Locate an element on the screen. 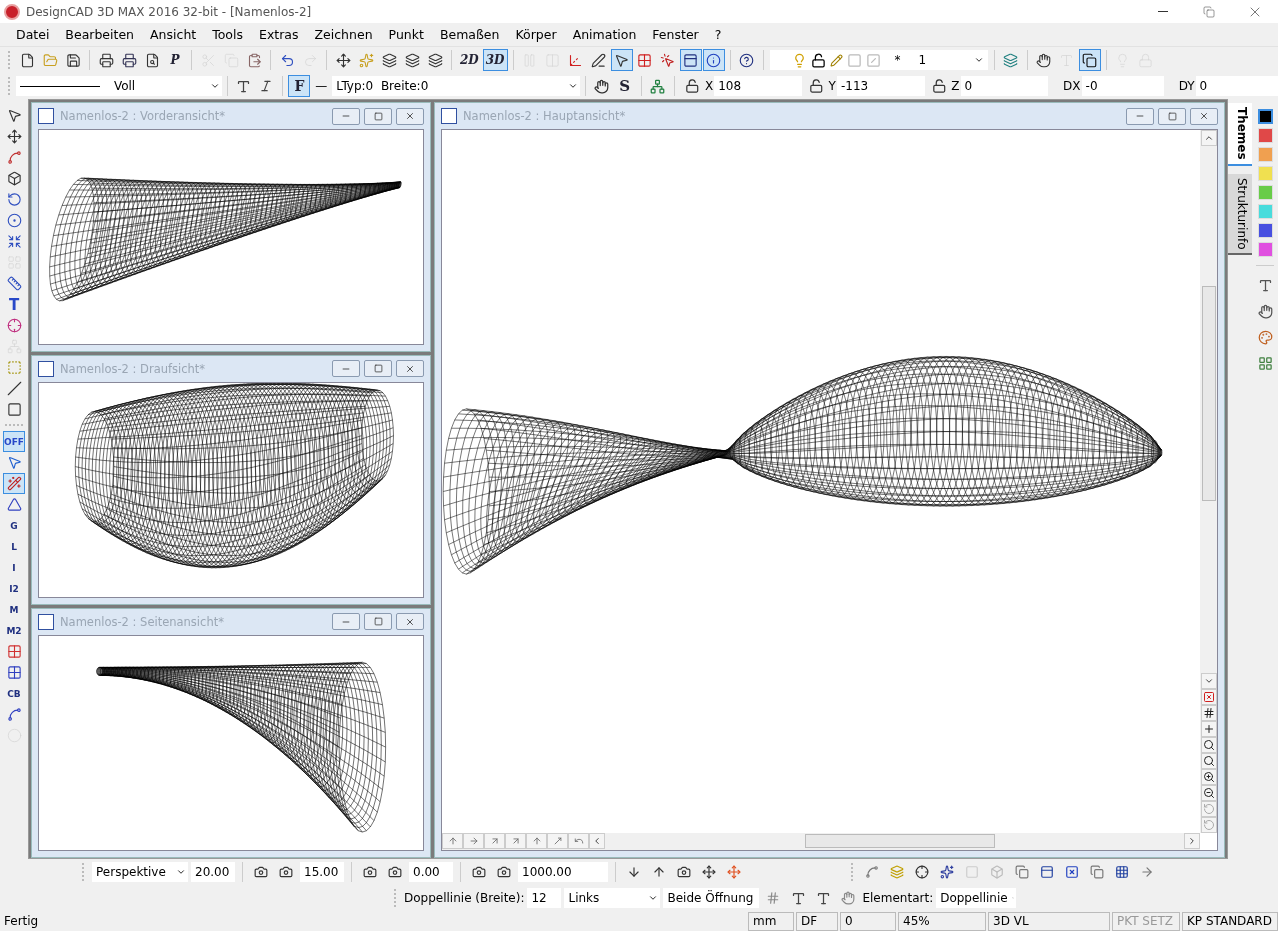  menu-item: Tools is located at coordinates (227, 34).